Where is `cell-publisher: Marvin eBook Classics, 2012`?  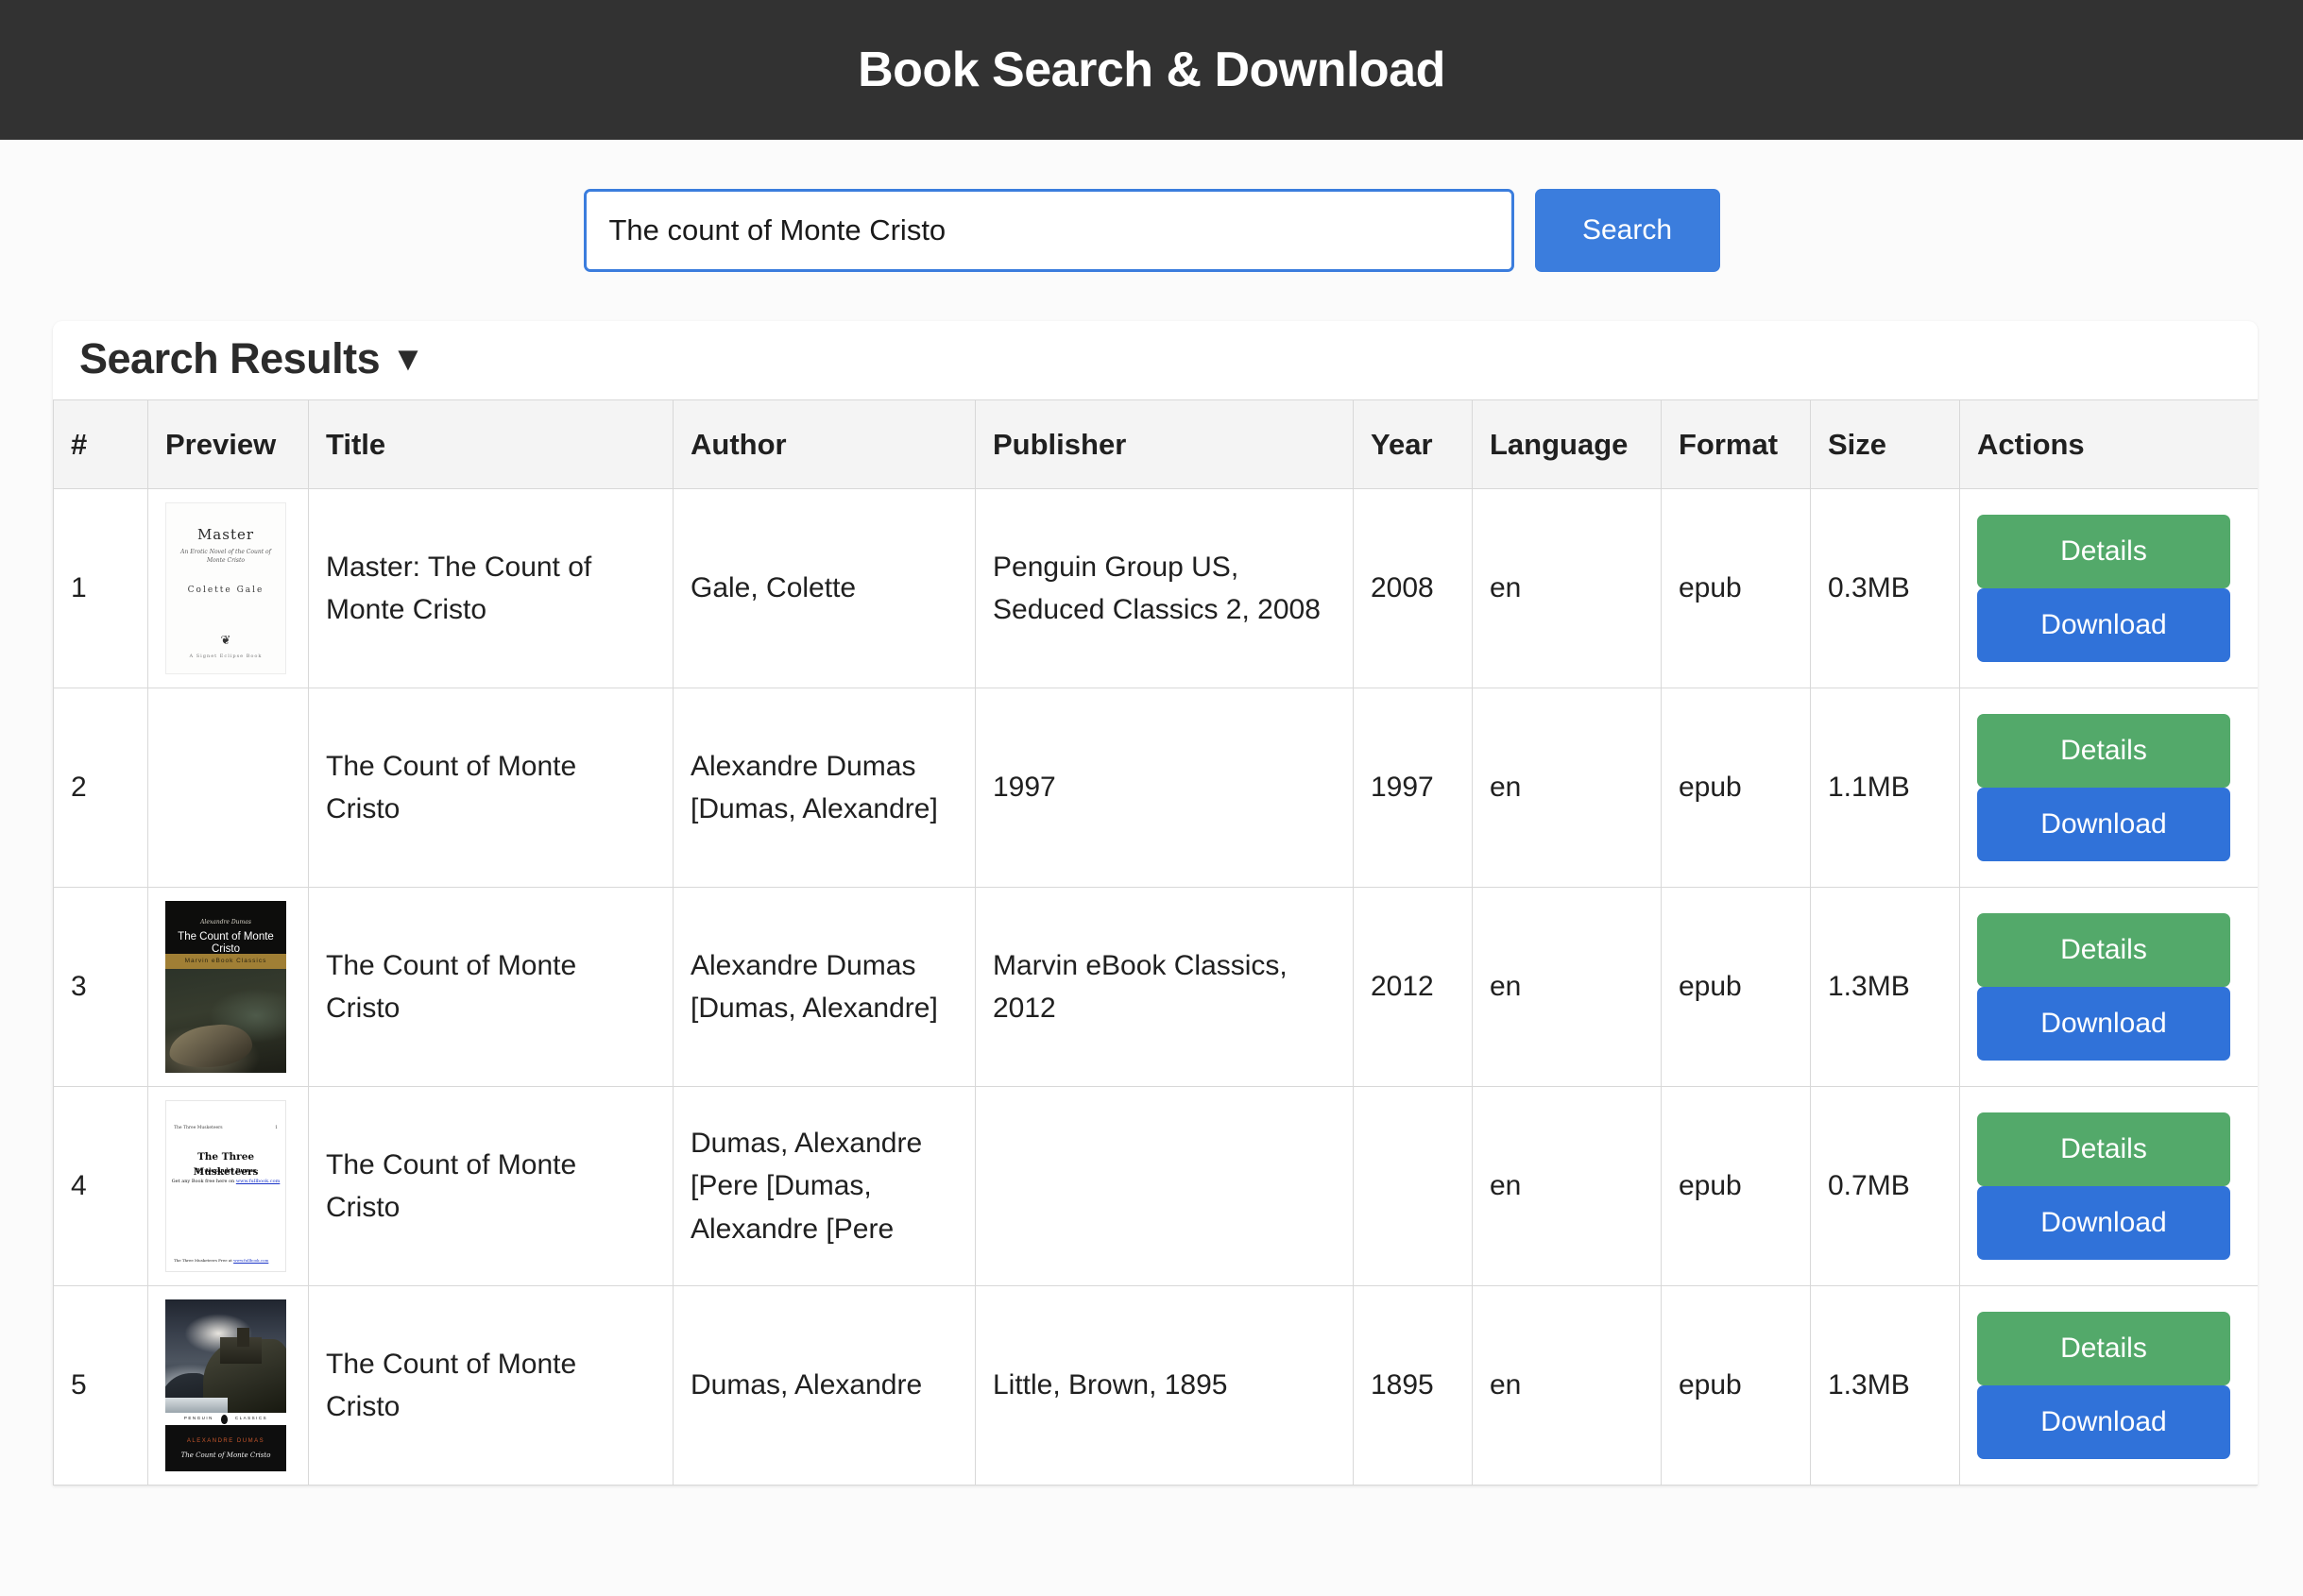 cell-publisher: Marvin eBook Classics, 2012 is located at coordinates (1164, 987).